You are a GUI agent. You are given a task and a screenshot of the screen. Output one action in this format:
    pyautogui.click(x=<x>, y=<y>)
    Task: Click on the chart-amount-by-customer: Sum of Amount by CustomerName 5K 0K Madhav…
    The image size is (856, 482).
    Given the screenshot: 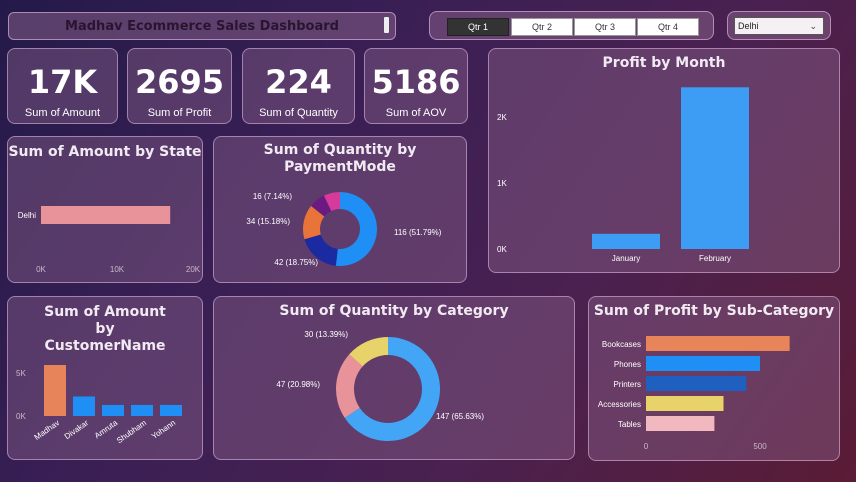 What is the action you would take?
    pyautogui.click(x=105, y=378)
    